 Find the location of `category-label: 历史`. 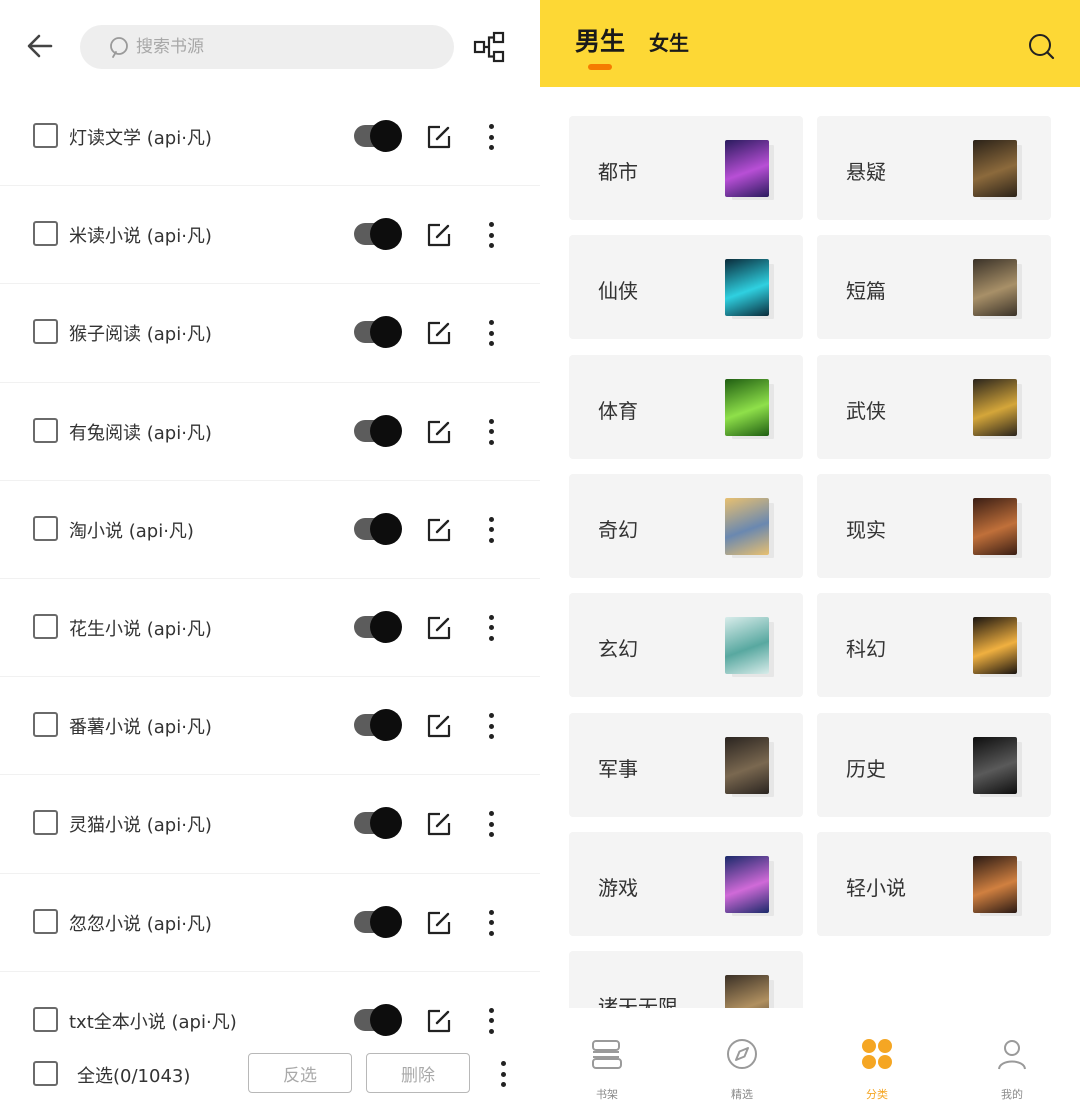

category-label: 历史 is located at coordinates (866, 768).